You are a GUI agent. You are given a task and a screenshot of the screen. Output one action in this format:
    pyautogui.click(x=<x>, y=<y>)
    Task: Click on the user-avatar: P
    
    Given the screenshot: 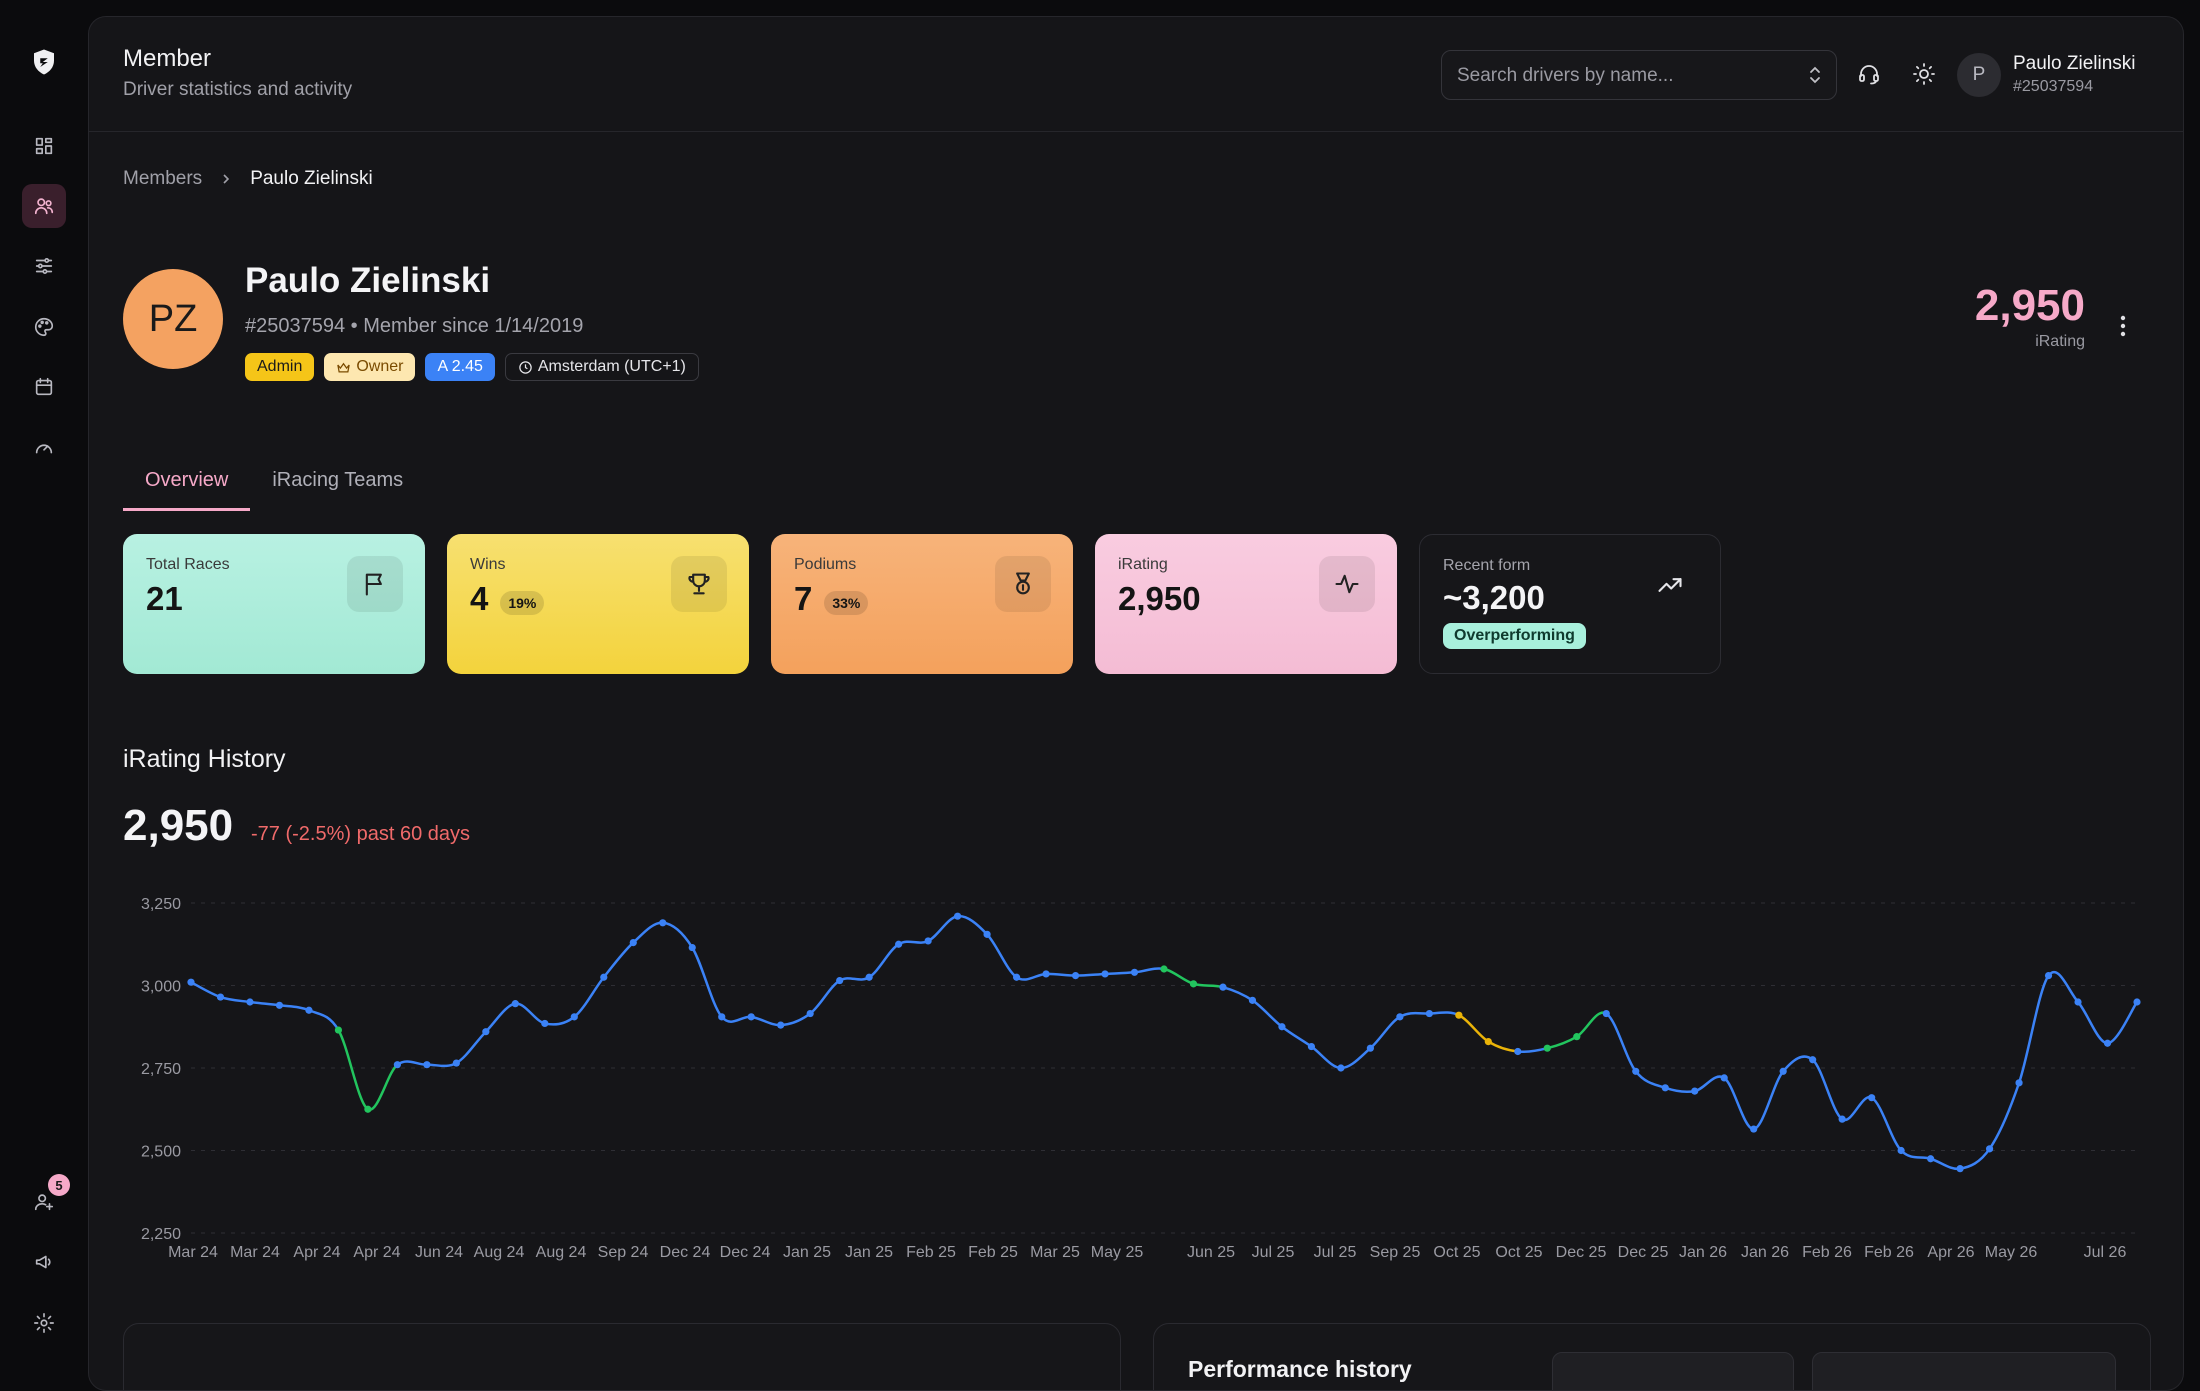 What is the action you would take?
    pyautogui.click(x=1979, y=75)
    